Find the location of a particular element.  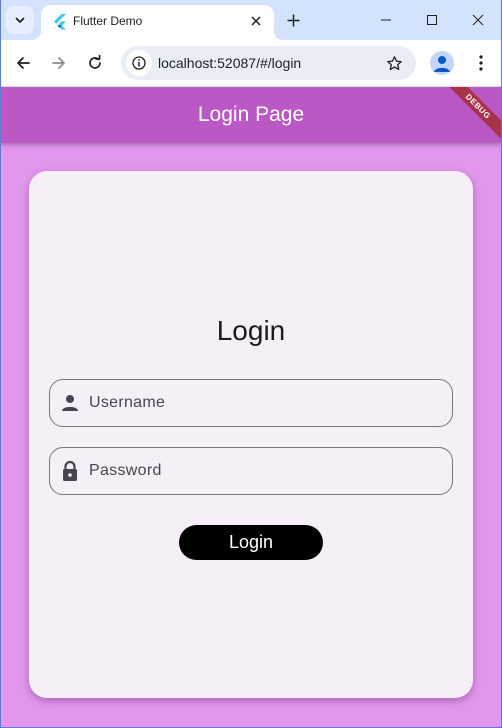

login-heading: Login is located at coordinates (251, 330).